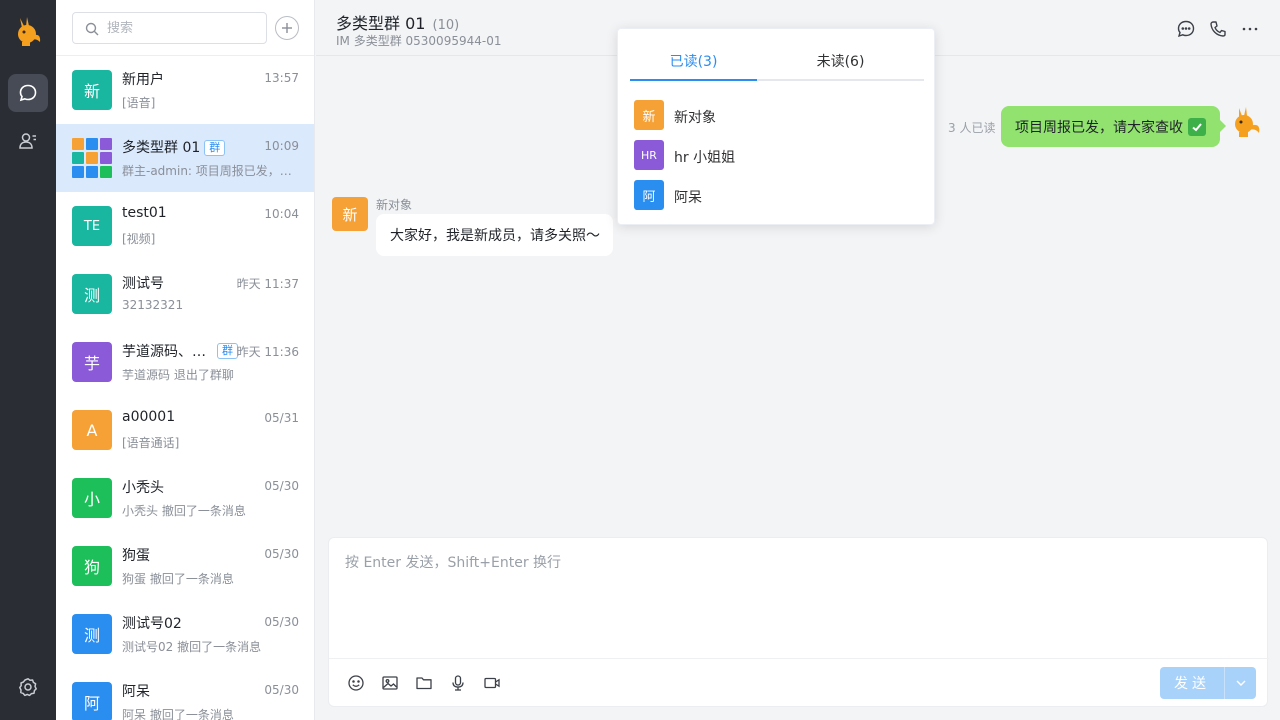 The height and width of the screenshot is (720, 1280). I want to click on conversation-time: 10:09, so click(281, 146).